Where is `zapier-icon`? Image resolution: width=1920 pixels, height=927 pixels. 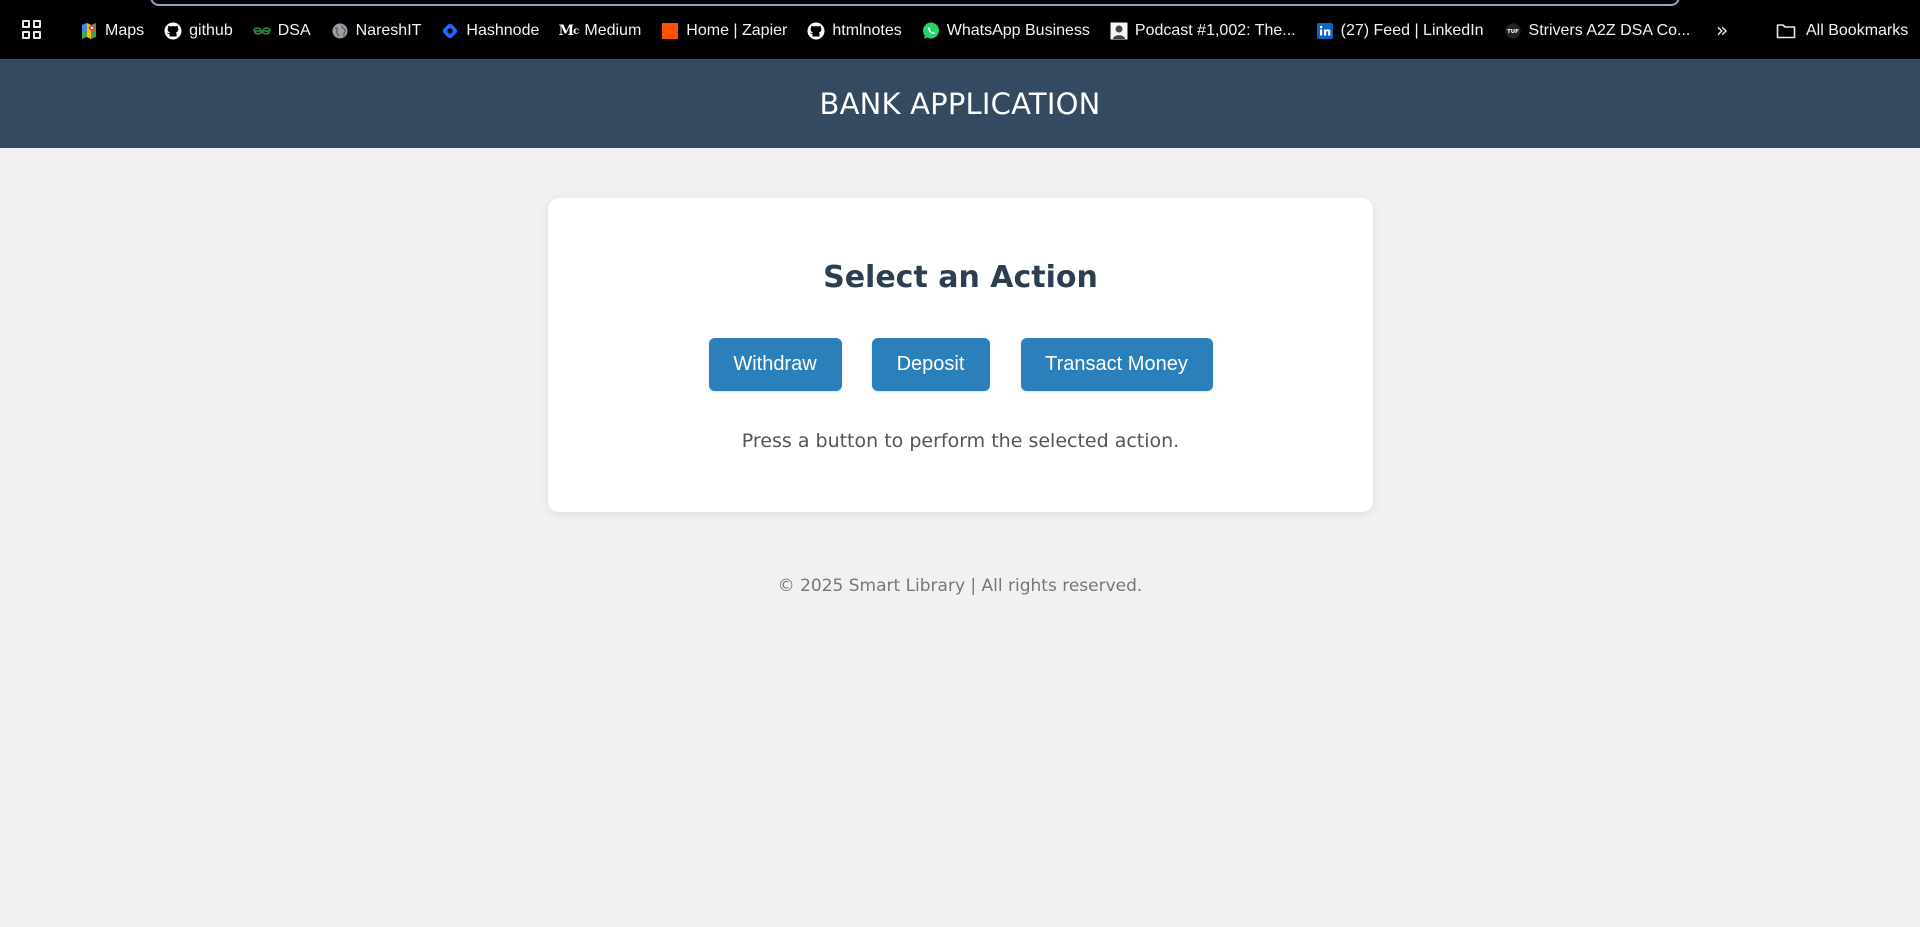 zapier-icon is located at coordinates (670, 31).